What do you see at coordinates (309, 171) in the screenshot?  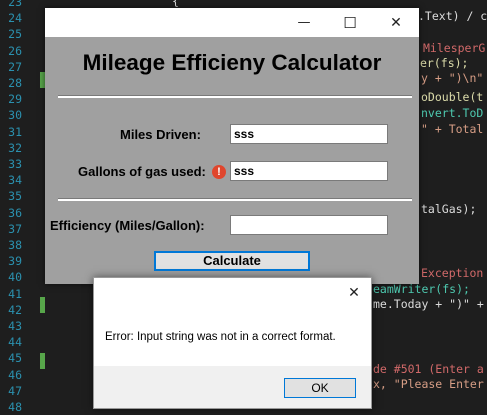 I see `gallons-input: sss` at bounding box center [309, 171].